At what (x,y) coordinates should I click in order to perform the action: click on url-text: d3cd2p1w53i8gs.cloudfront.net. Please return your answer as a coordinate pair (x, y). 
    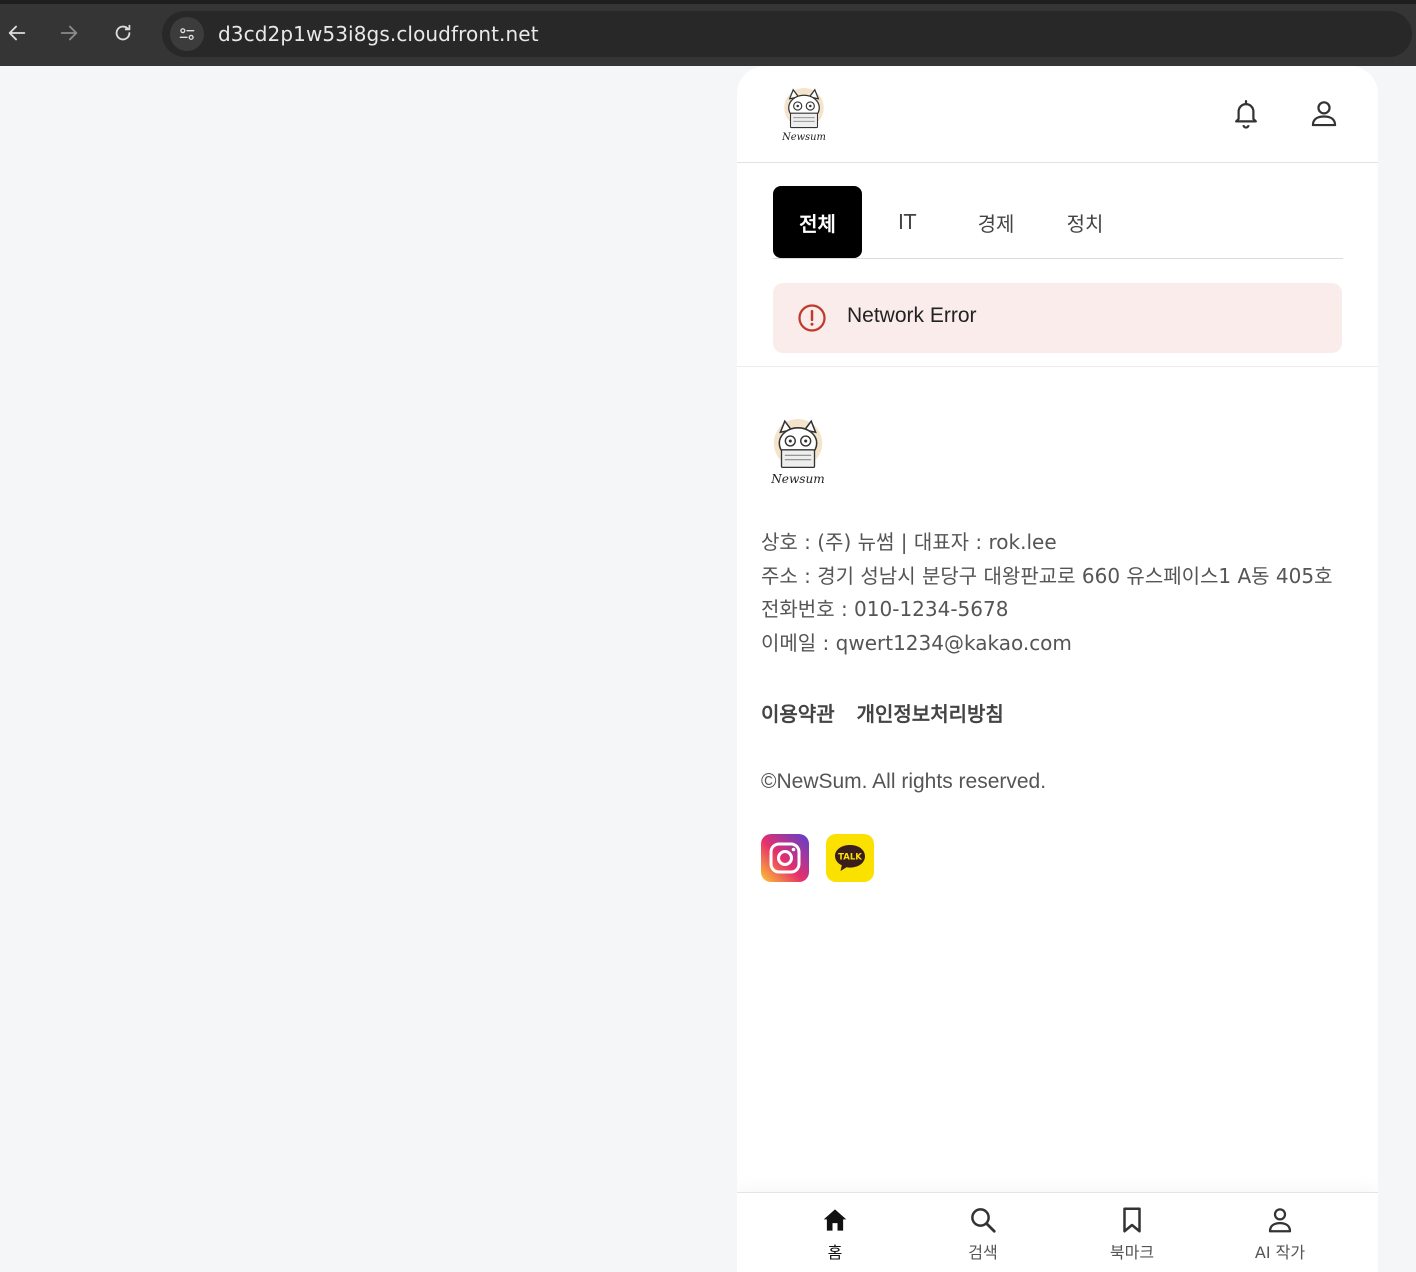
    Looking at the image, I should click on (378, 34).